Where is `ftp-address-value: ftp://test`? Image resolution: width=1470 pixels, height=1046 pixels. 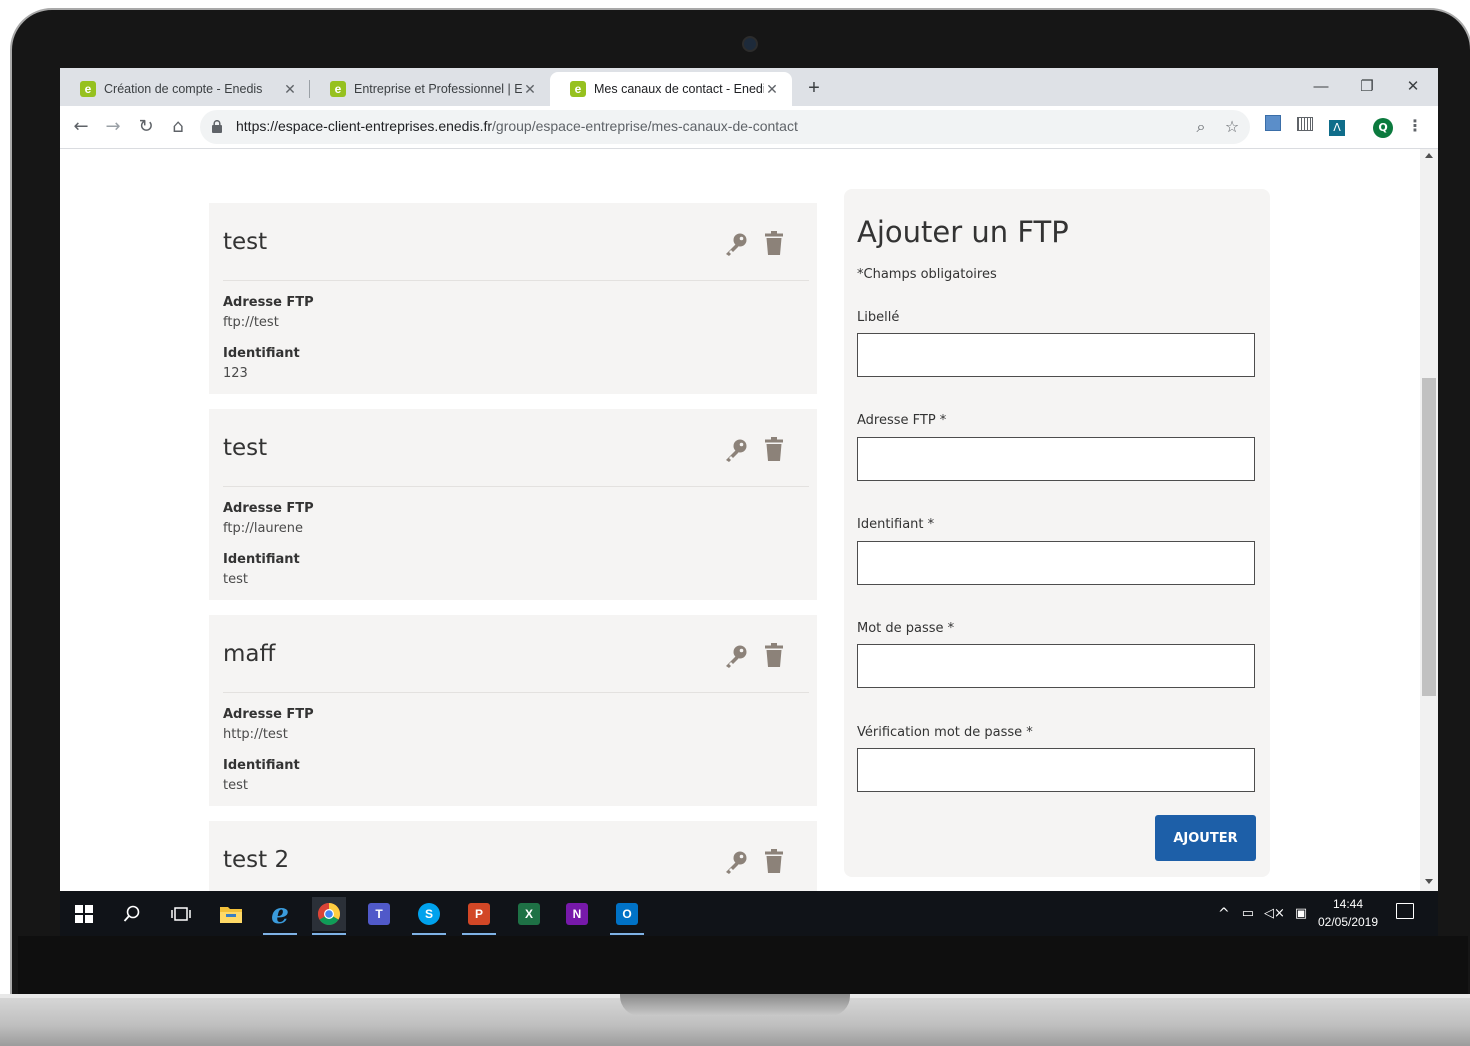
ftp-address-value: ftp://test is located at coordinates (251, 322).